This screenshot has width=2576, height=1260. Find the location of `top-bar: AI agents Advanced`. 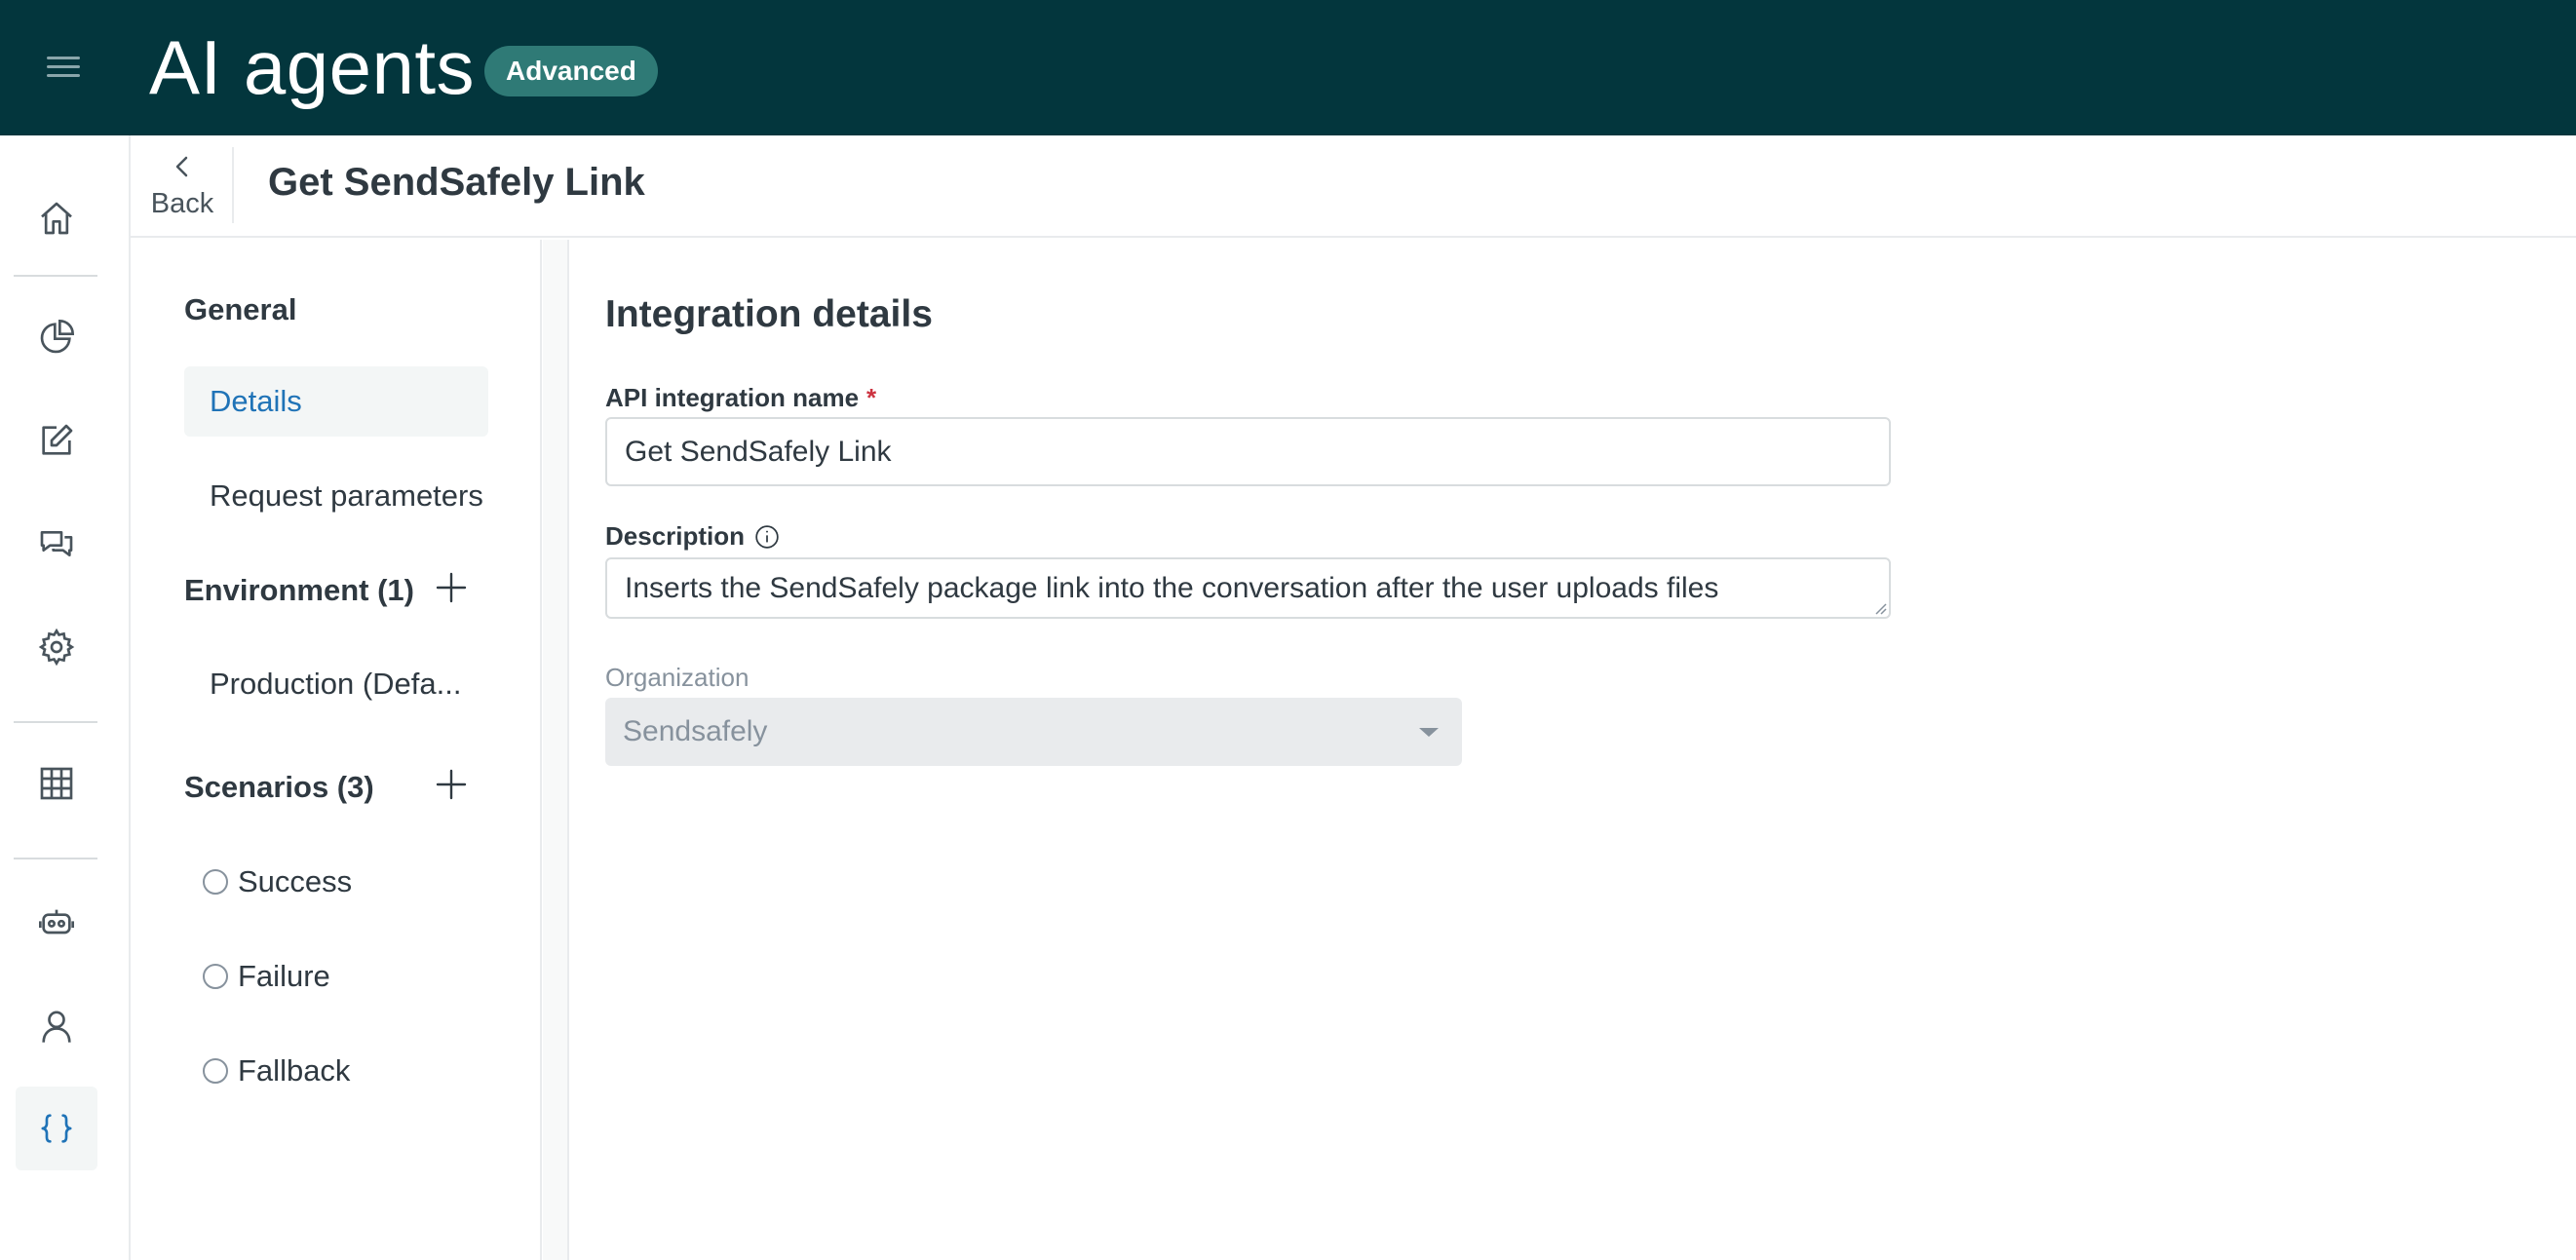

top-bar: AI agents Advanced is located at coordinates (1288, 67).